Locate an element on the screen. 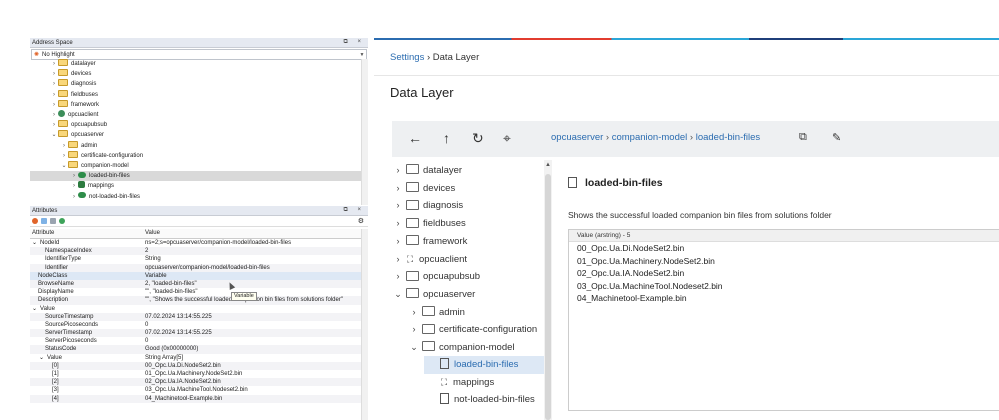 The height and width of the screenshot is (420, 999). attribute-row: [4] 04_Machinetool-Example.bin is located at coordinates (196, 398).